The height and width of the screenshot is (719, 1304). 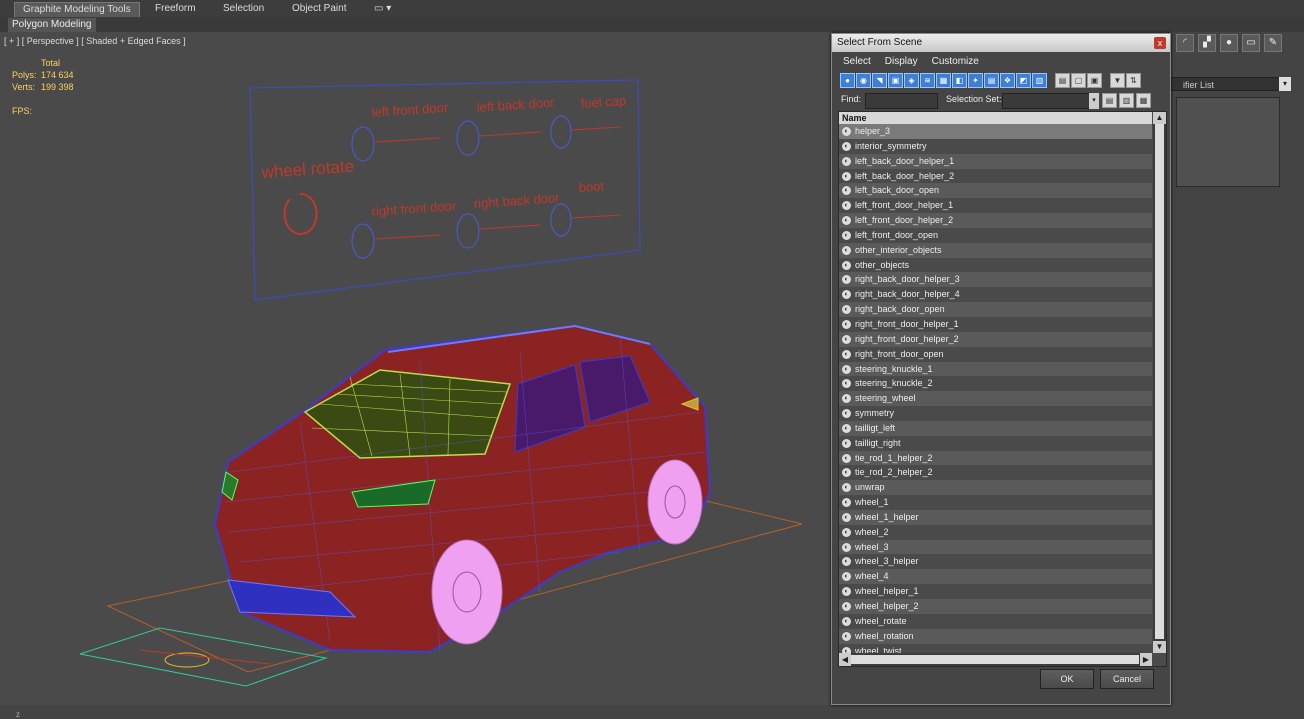 What do you see at coordinates (885, 398) in the screenshot?
I see `list-item-label: steering_wheel` at bounding box center [885, 398].